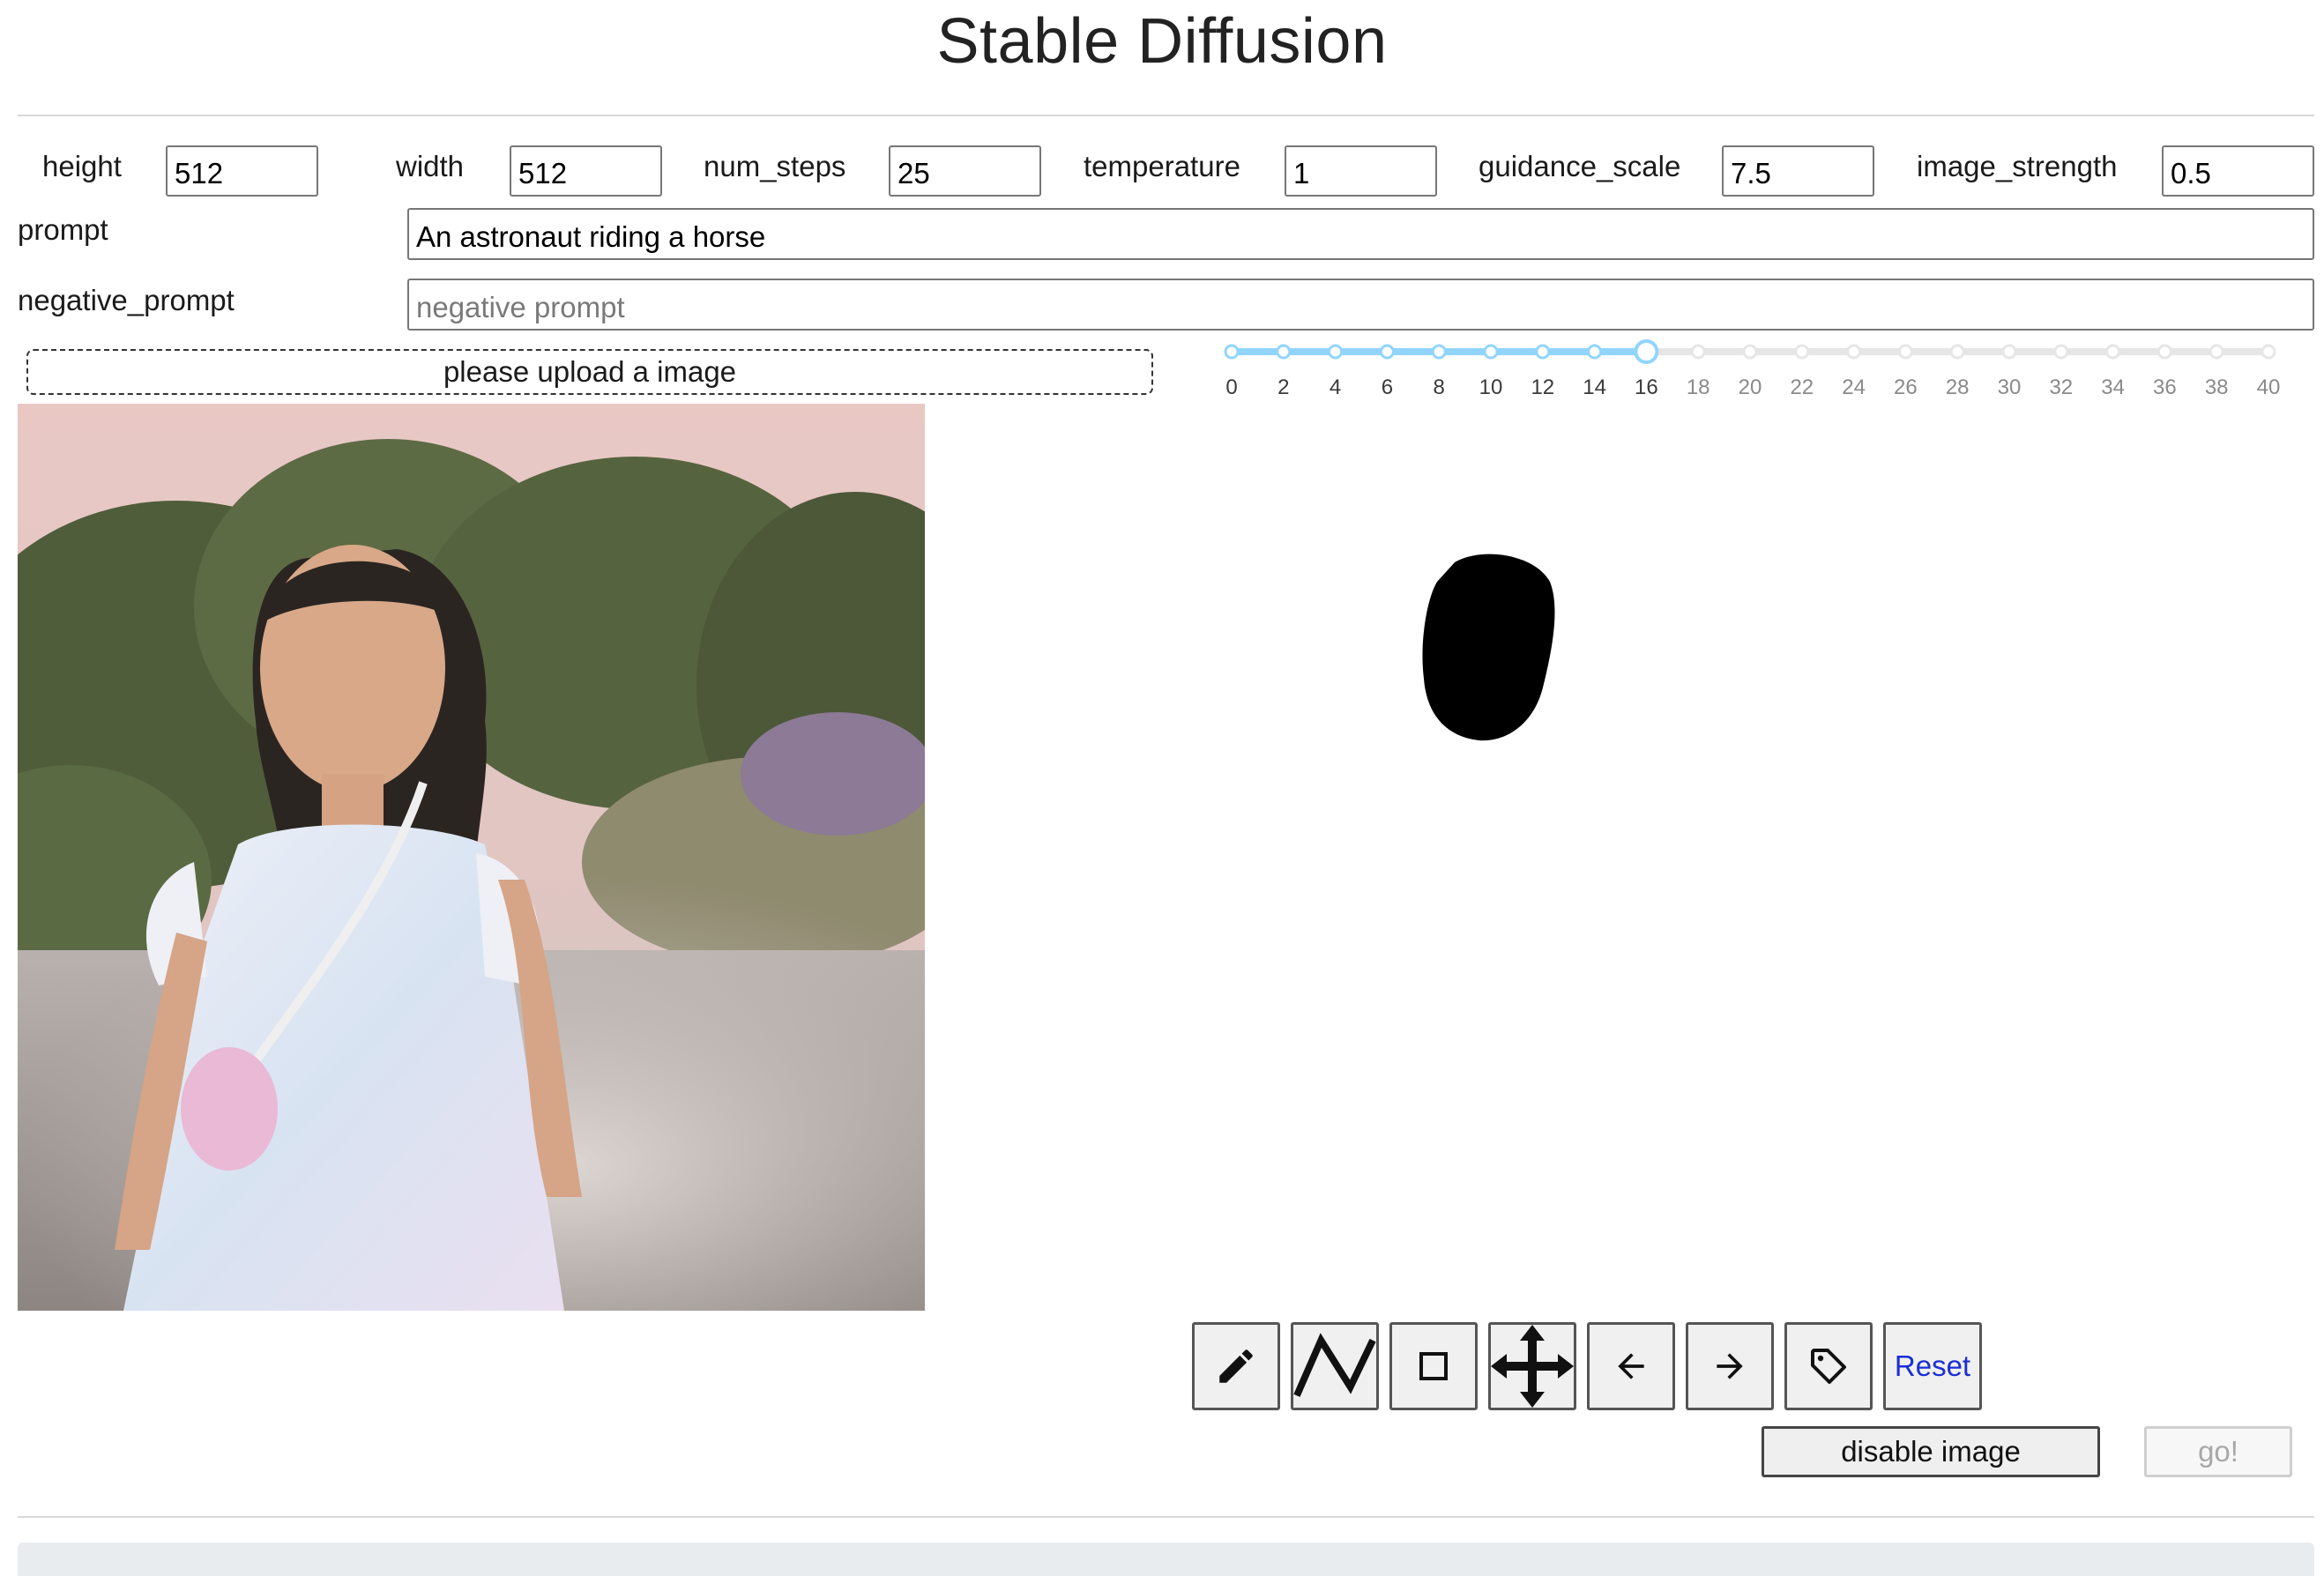 This screenshot has height=1576, width=2324. I want to click on slider-tick-label: 4, so click(1335, 387).